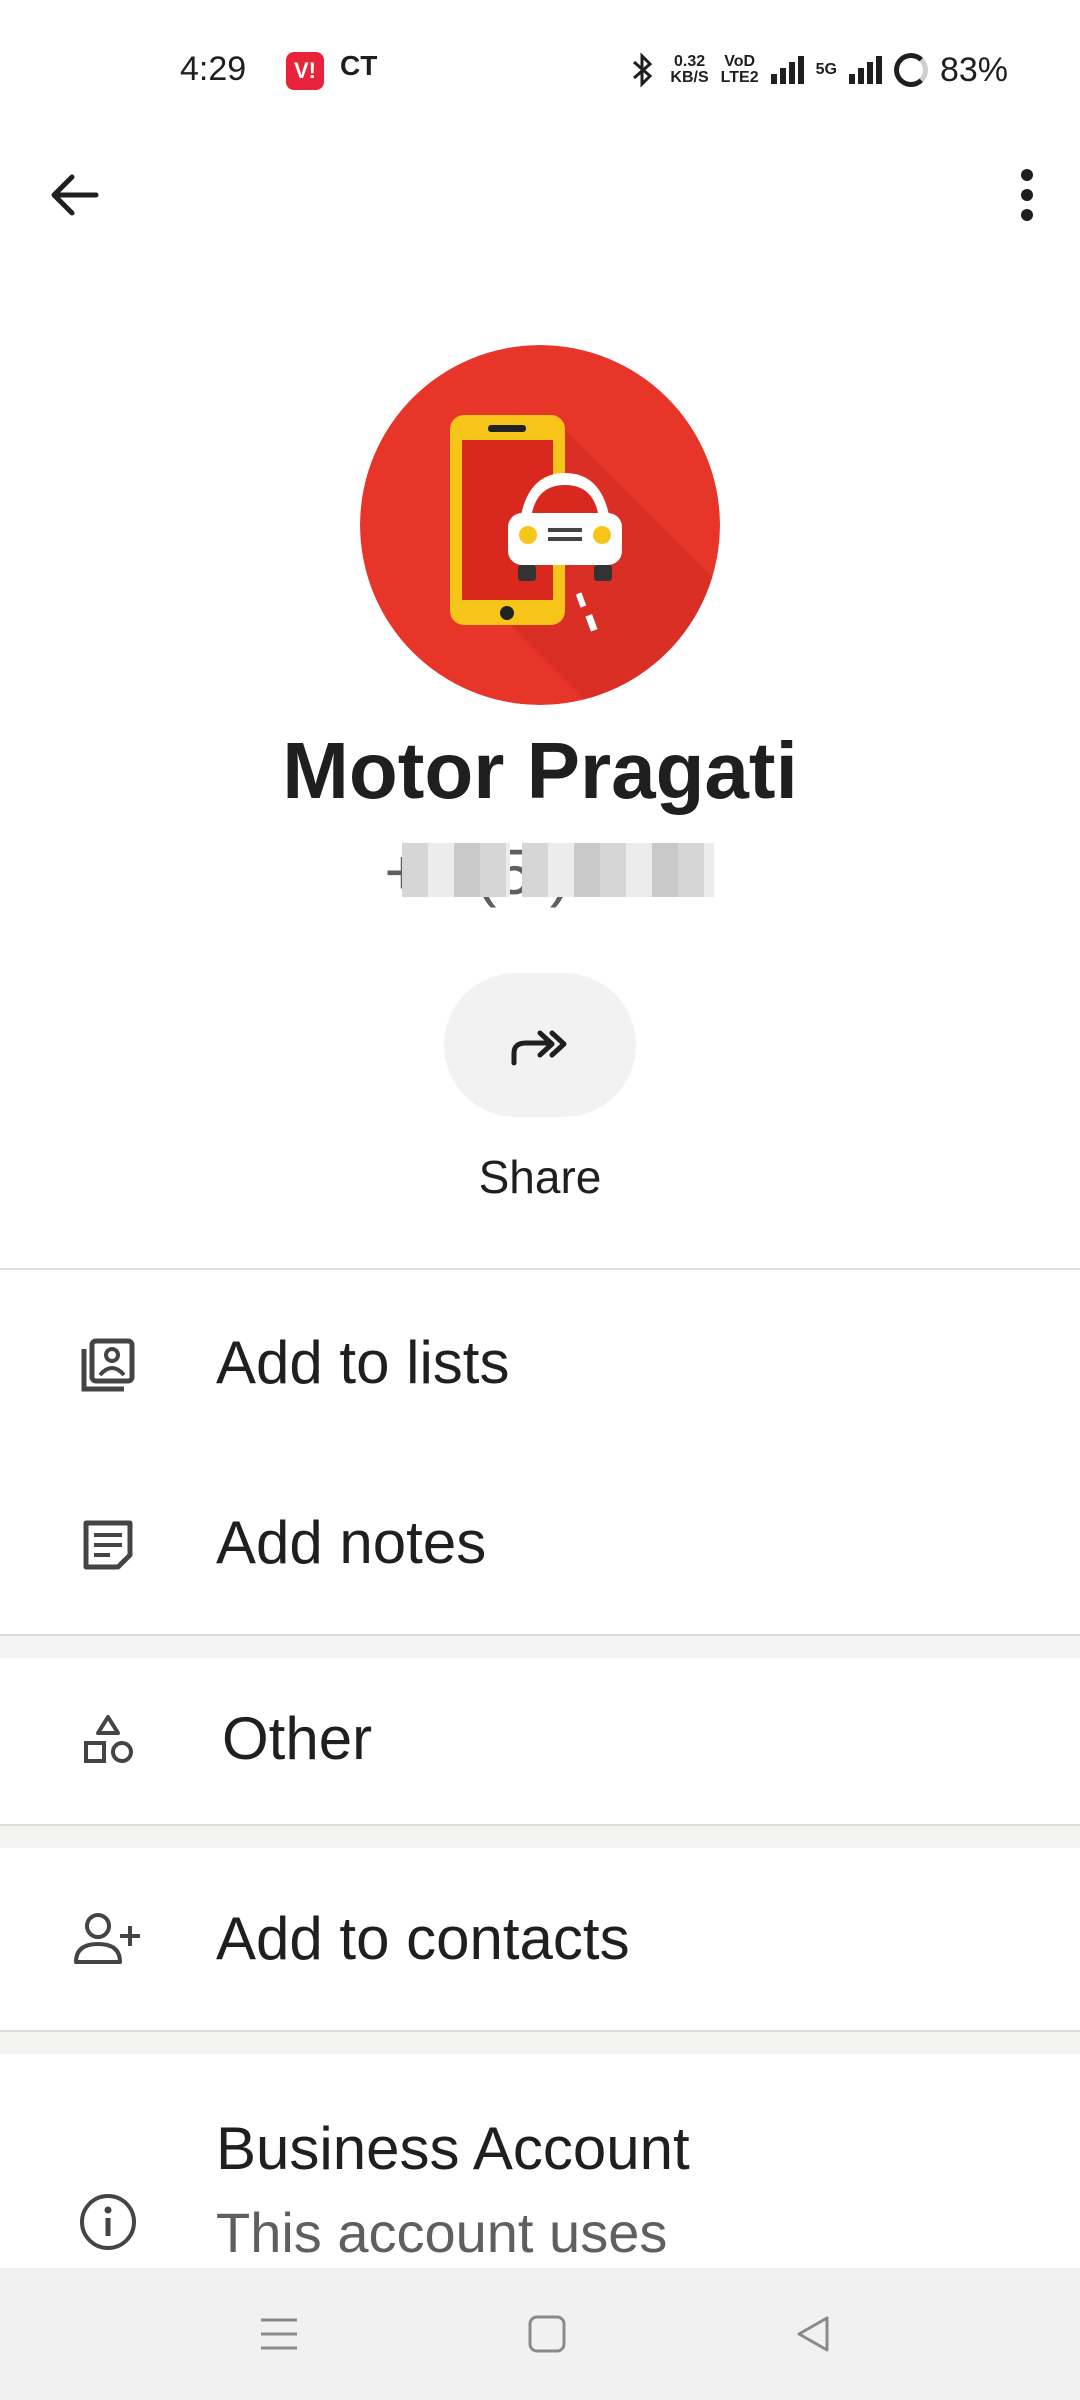 Image resolution: width=1080 pixels, height=2400 pixels. I want to click on back-button, so click(73, 195).